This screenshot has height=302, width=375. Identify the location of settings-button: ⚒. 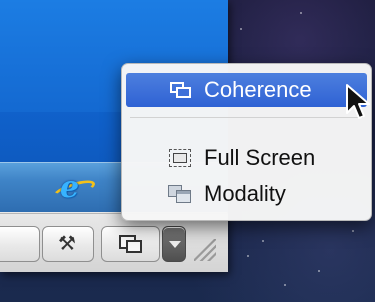
(68, 244).